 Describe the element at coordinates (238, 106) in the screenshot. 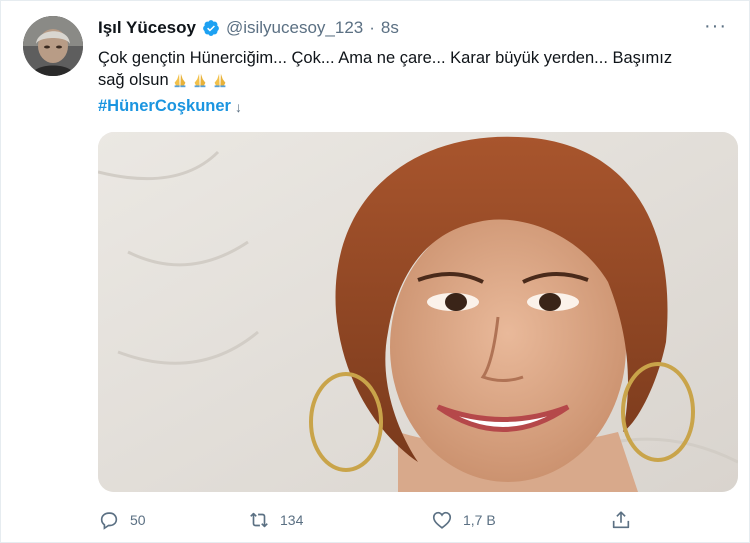

I see `down-arrow-icon: ↓` at that location.